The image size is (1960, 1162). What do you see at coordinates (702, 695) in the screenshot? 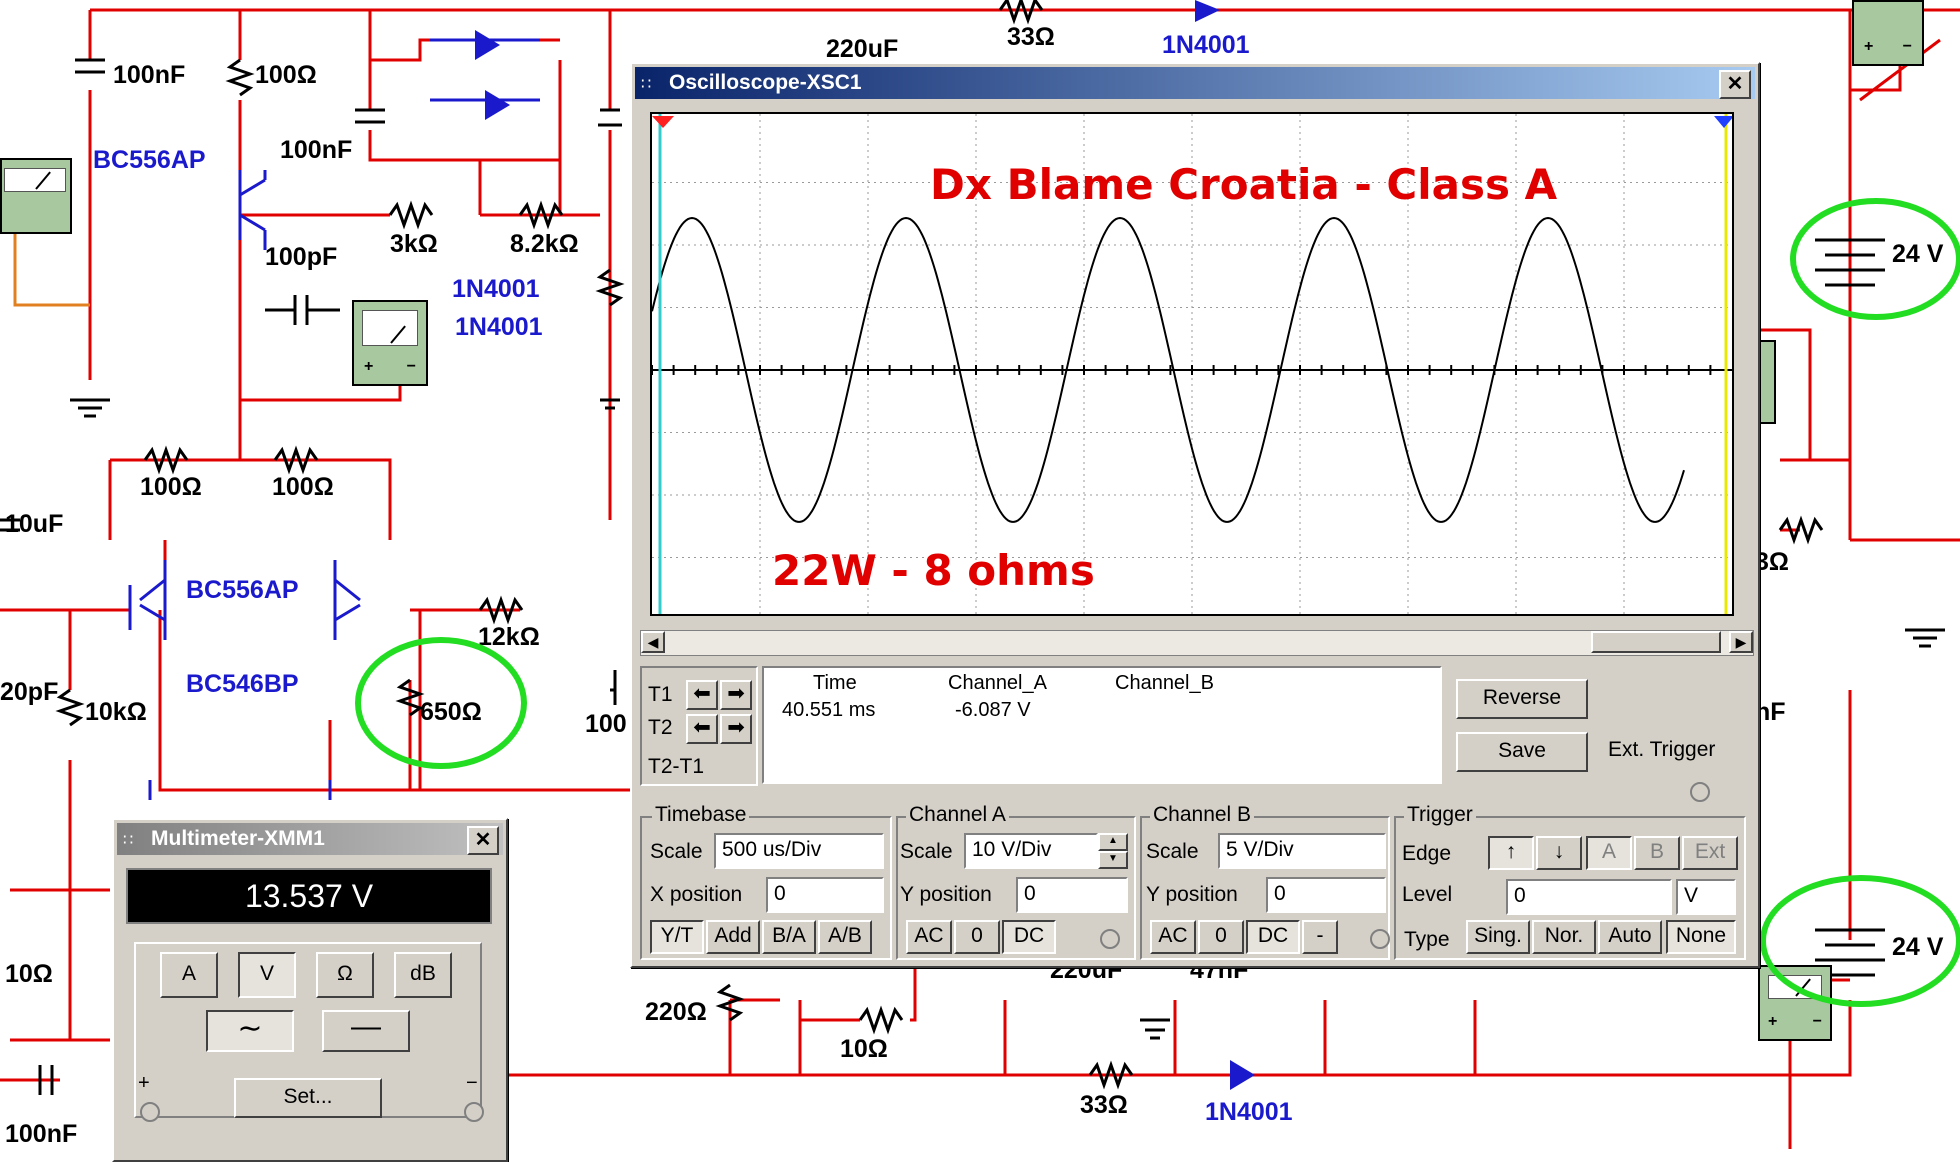
I see `t1-left-arrow-button: ⬅` at bounding box center [702, 695].